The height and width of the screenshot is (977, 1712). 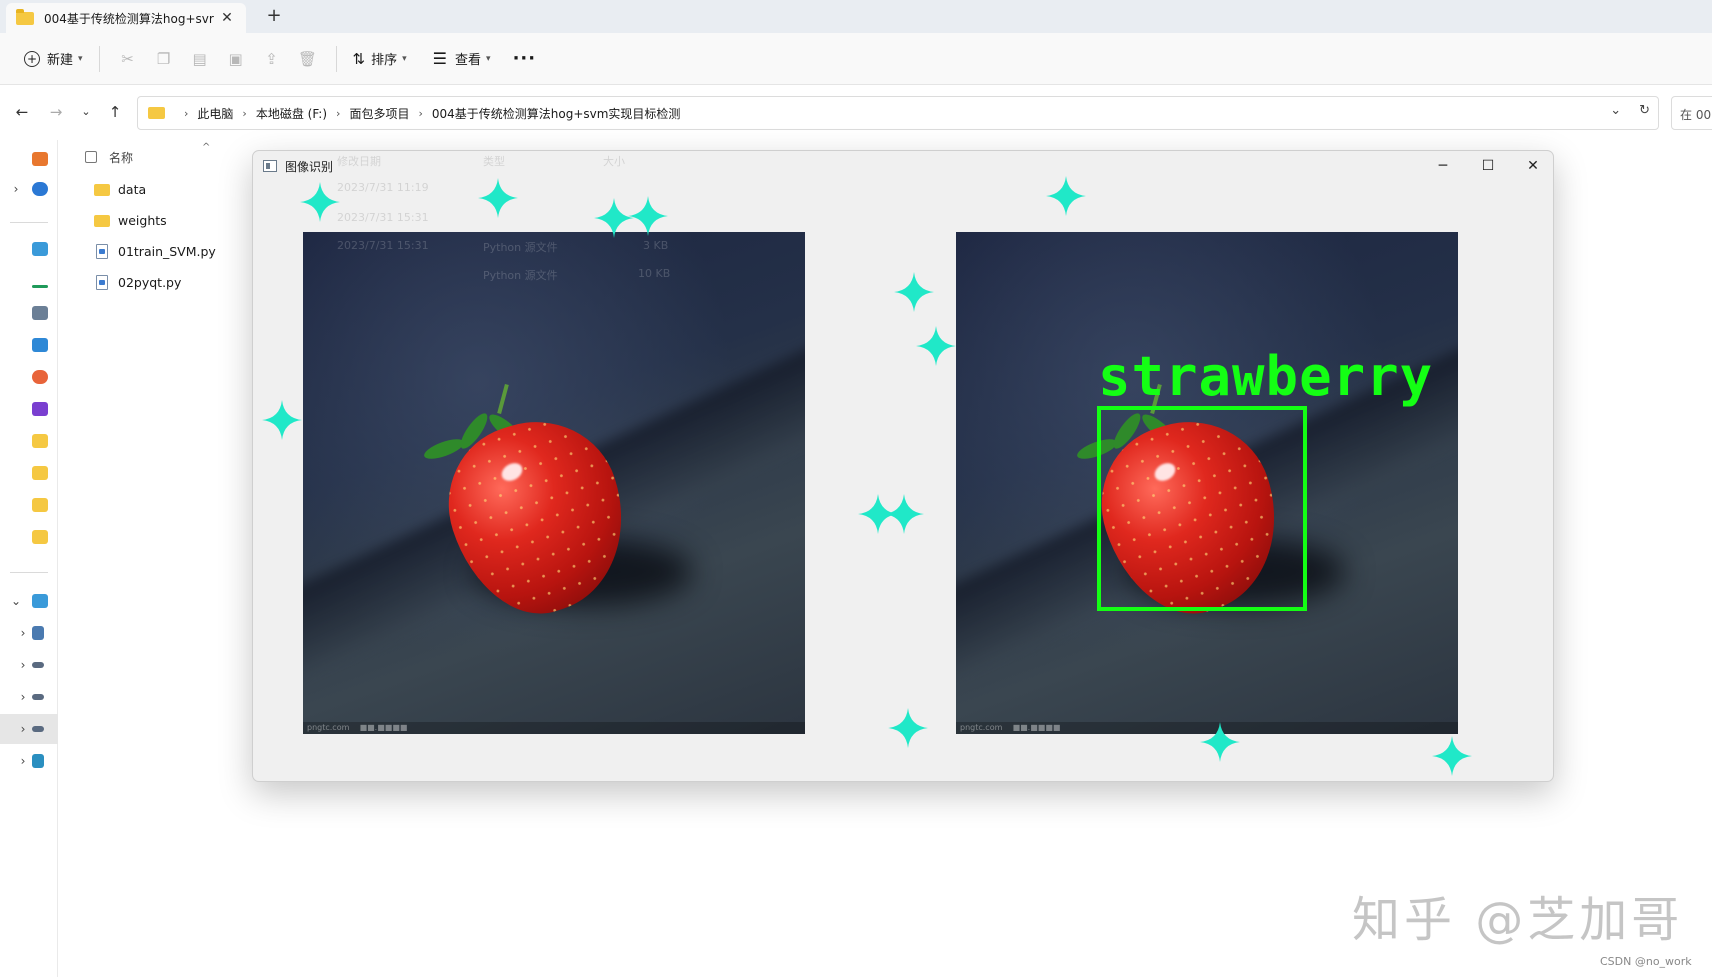 I want to click on list-item: 01train_SVM.py, so click(x=180, y=251).